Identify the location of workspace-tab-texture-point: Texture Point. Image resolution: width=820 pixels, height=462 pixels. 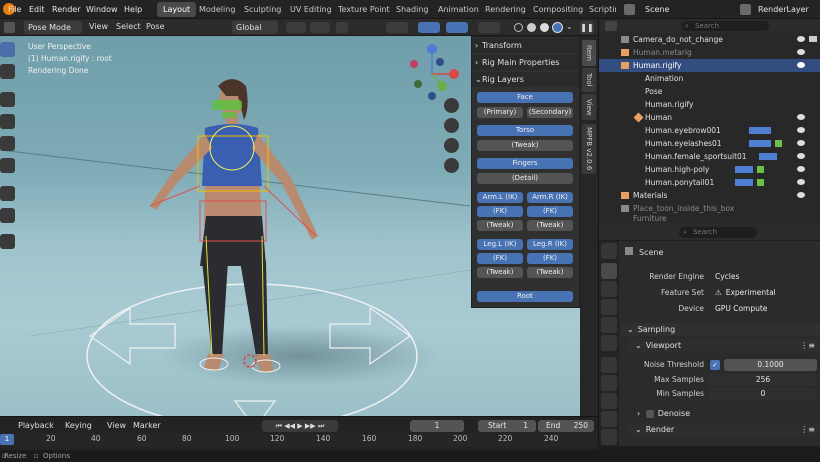
(364, 9).